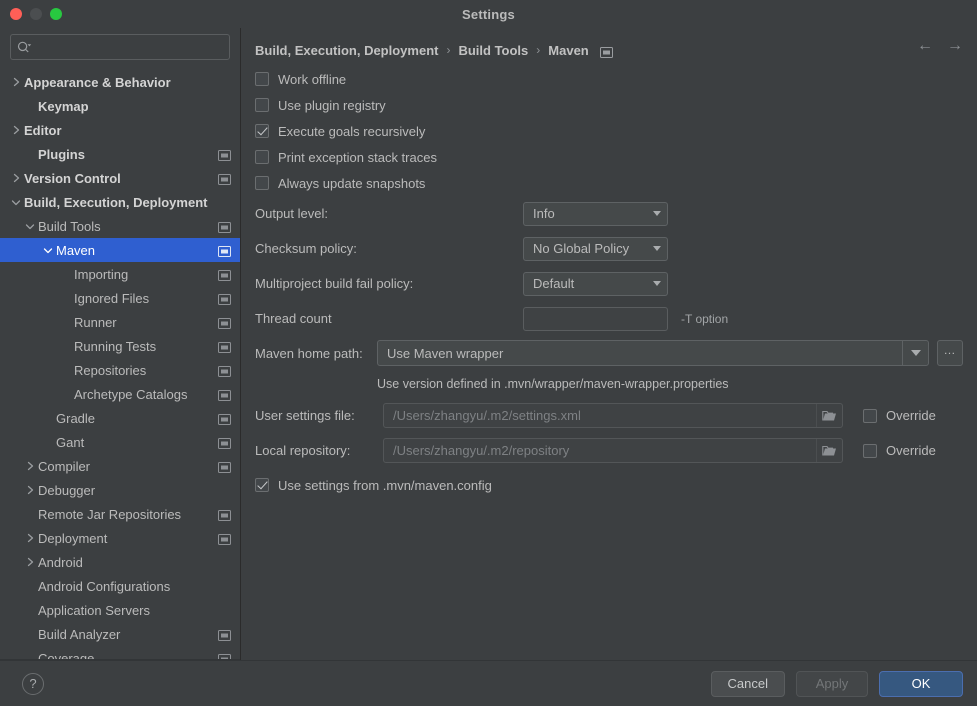  Describe the element at coordinates (705, 318) in the screenshot. I see `thread-count-note: -T option` at that location.